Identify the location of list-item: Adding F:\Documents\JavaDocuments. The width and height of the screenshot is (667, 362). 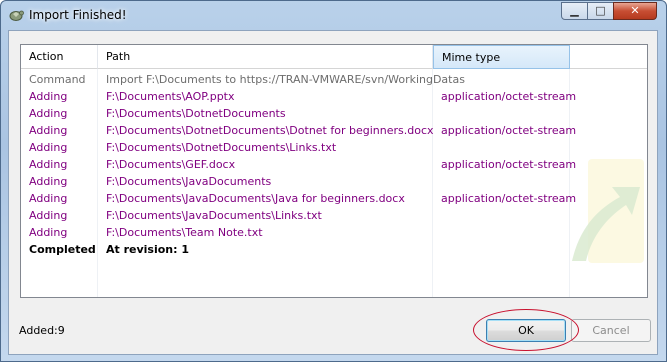
(334, 181).